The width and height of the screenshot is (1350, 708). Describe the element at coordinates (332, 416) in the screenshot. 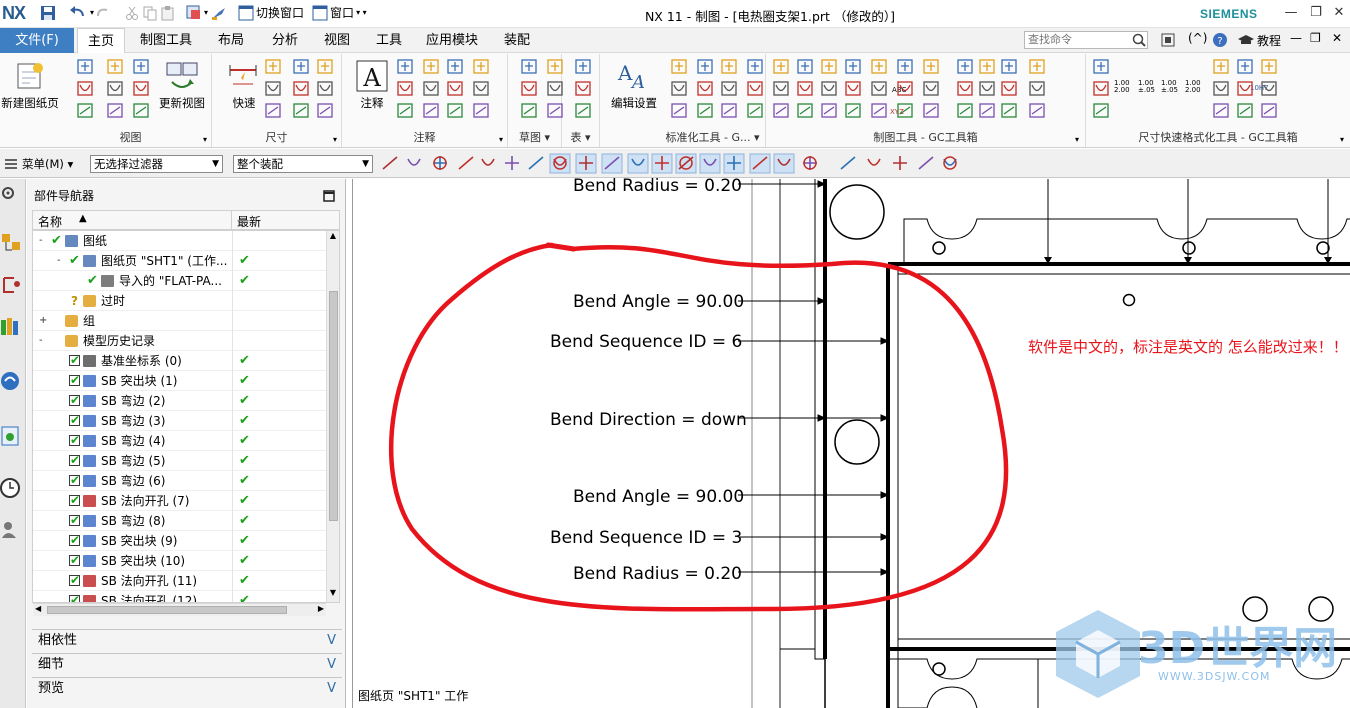

I see `vertical-scrollbar: ▲ ▼` at that location.